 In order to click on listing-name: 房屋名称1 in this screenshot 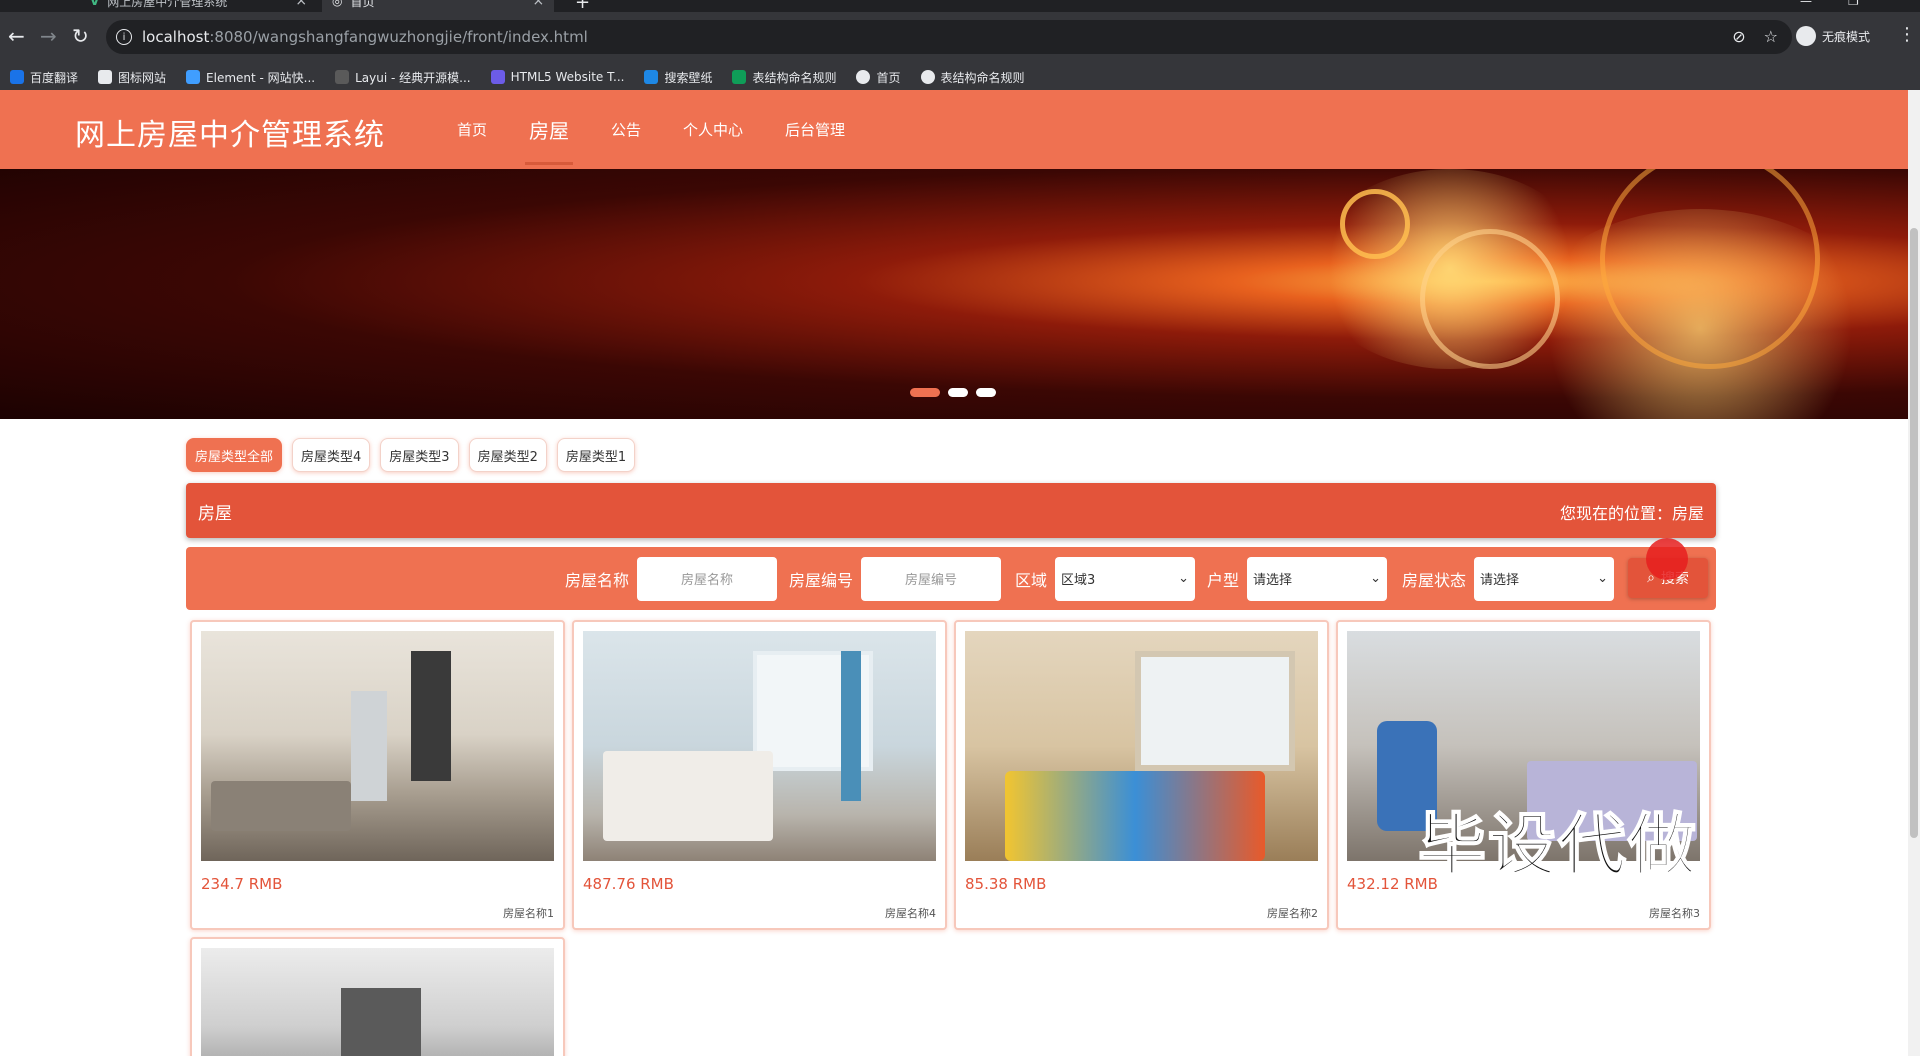, I will do `click(528, 913)`.